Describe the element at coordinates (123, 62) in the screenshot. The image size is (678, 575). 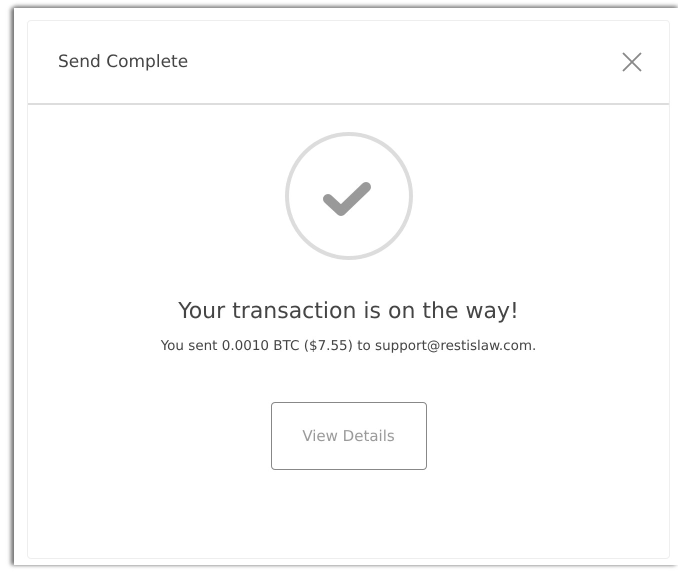
I see `dialog-title: Send Complete` at that location.